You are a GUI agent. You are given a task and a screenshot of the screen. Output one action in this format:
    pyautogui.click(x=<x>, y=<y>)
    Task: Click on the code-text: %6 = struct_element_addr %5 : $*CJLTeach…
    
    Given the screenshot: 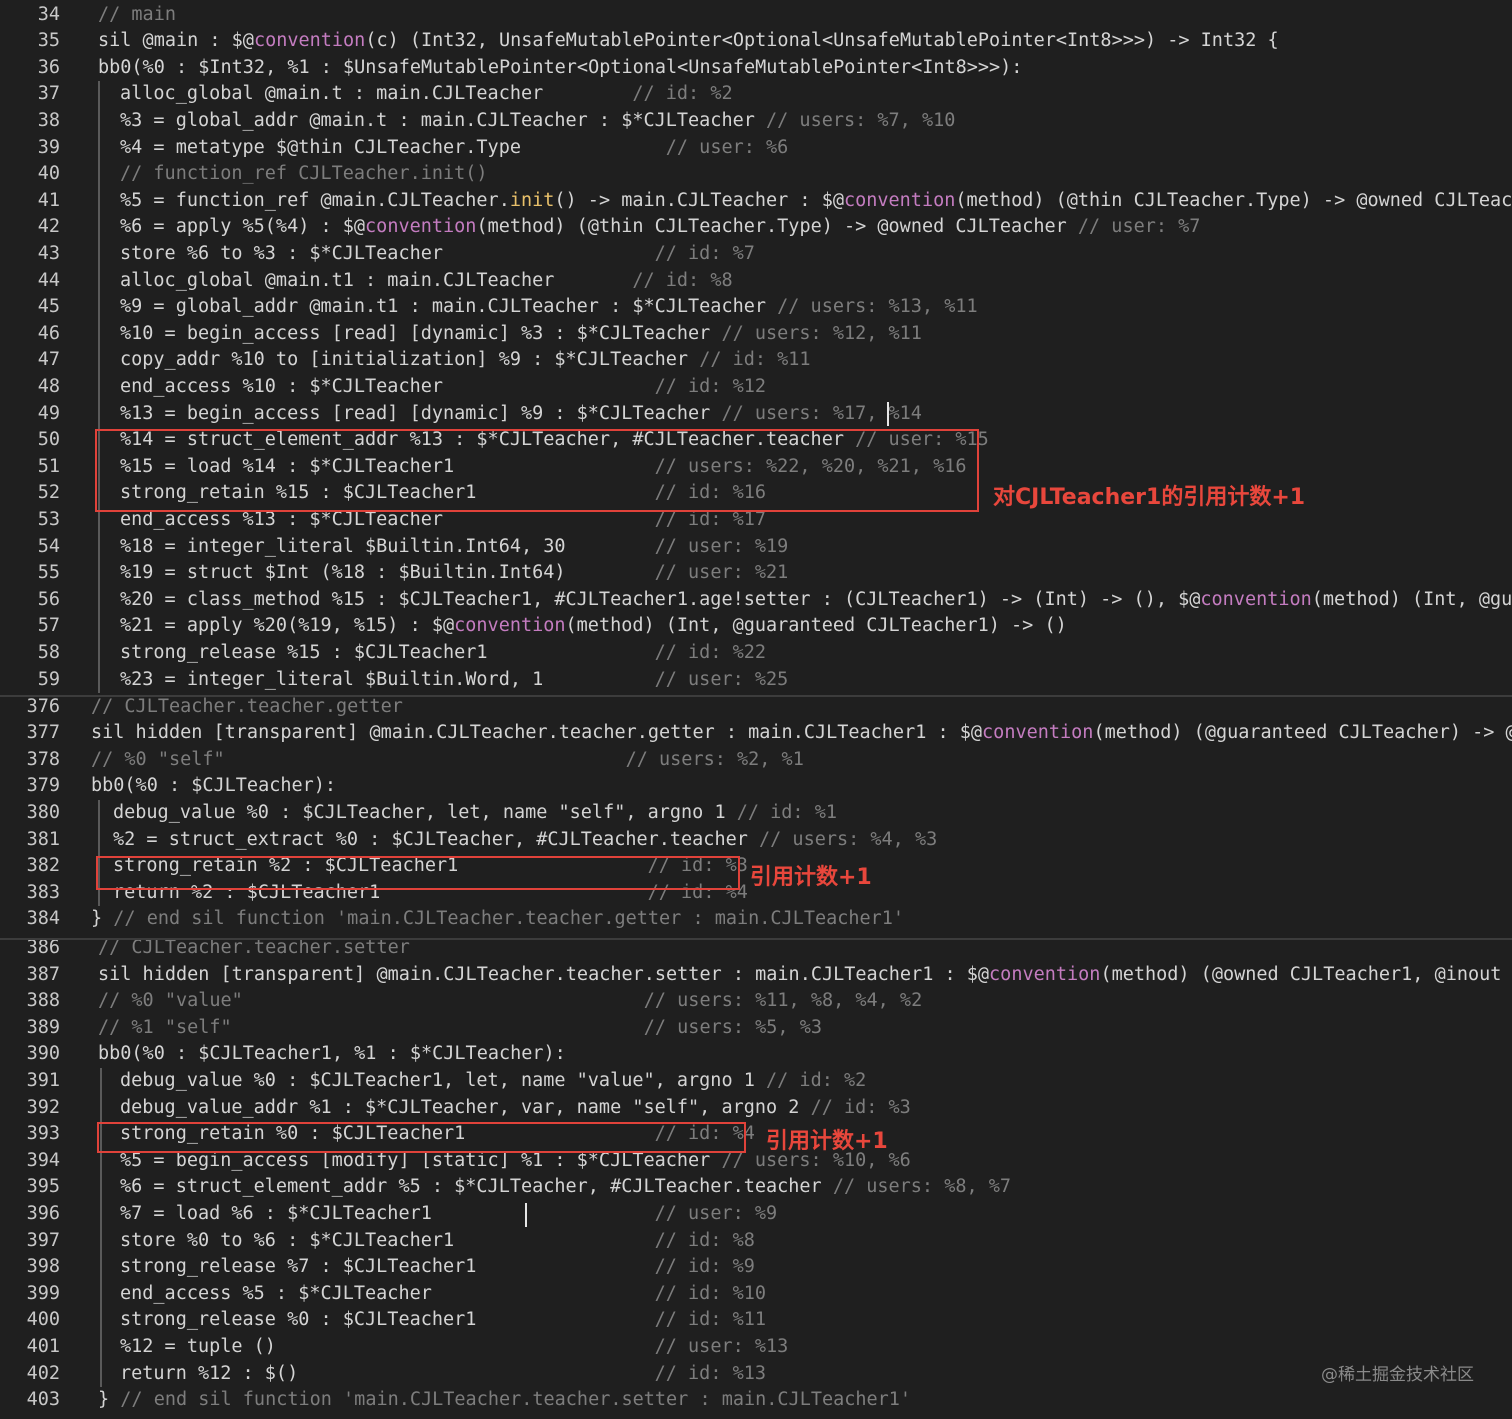 What is the action you would take?
    pyautogui.click(x=565, y=1187)
    